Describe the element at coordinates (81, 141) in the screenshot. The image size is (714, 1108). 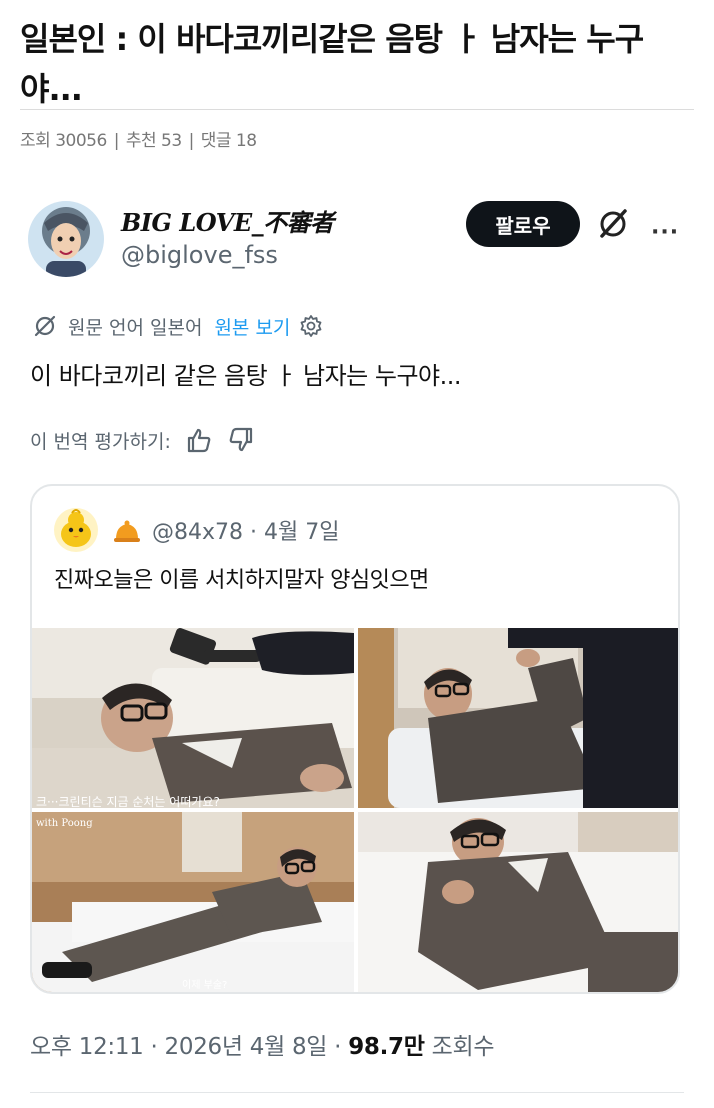
I see `views-count: 30056` at that location.